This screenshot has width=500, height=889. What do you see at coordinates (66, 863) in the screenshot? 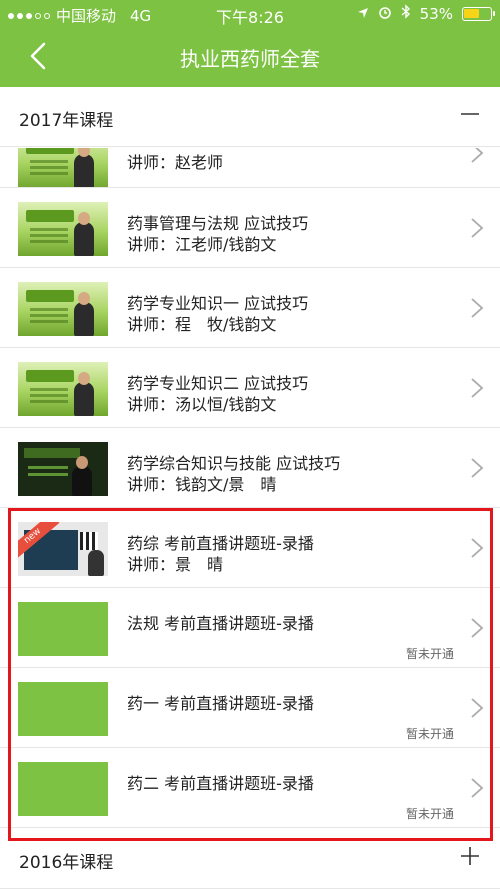
I see `section-label: 2016年课程` at bounding box center [66, 863].